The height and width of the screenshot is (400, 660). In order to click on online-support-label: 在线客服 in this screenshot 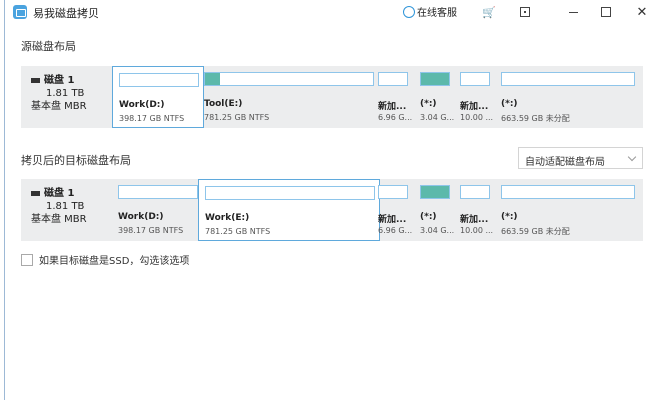, I will do `click(437, 13)`.